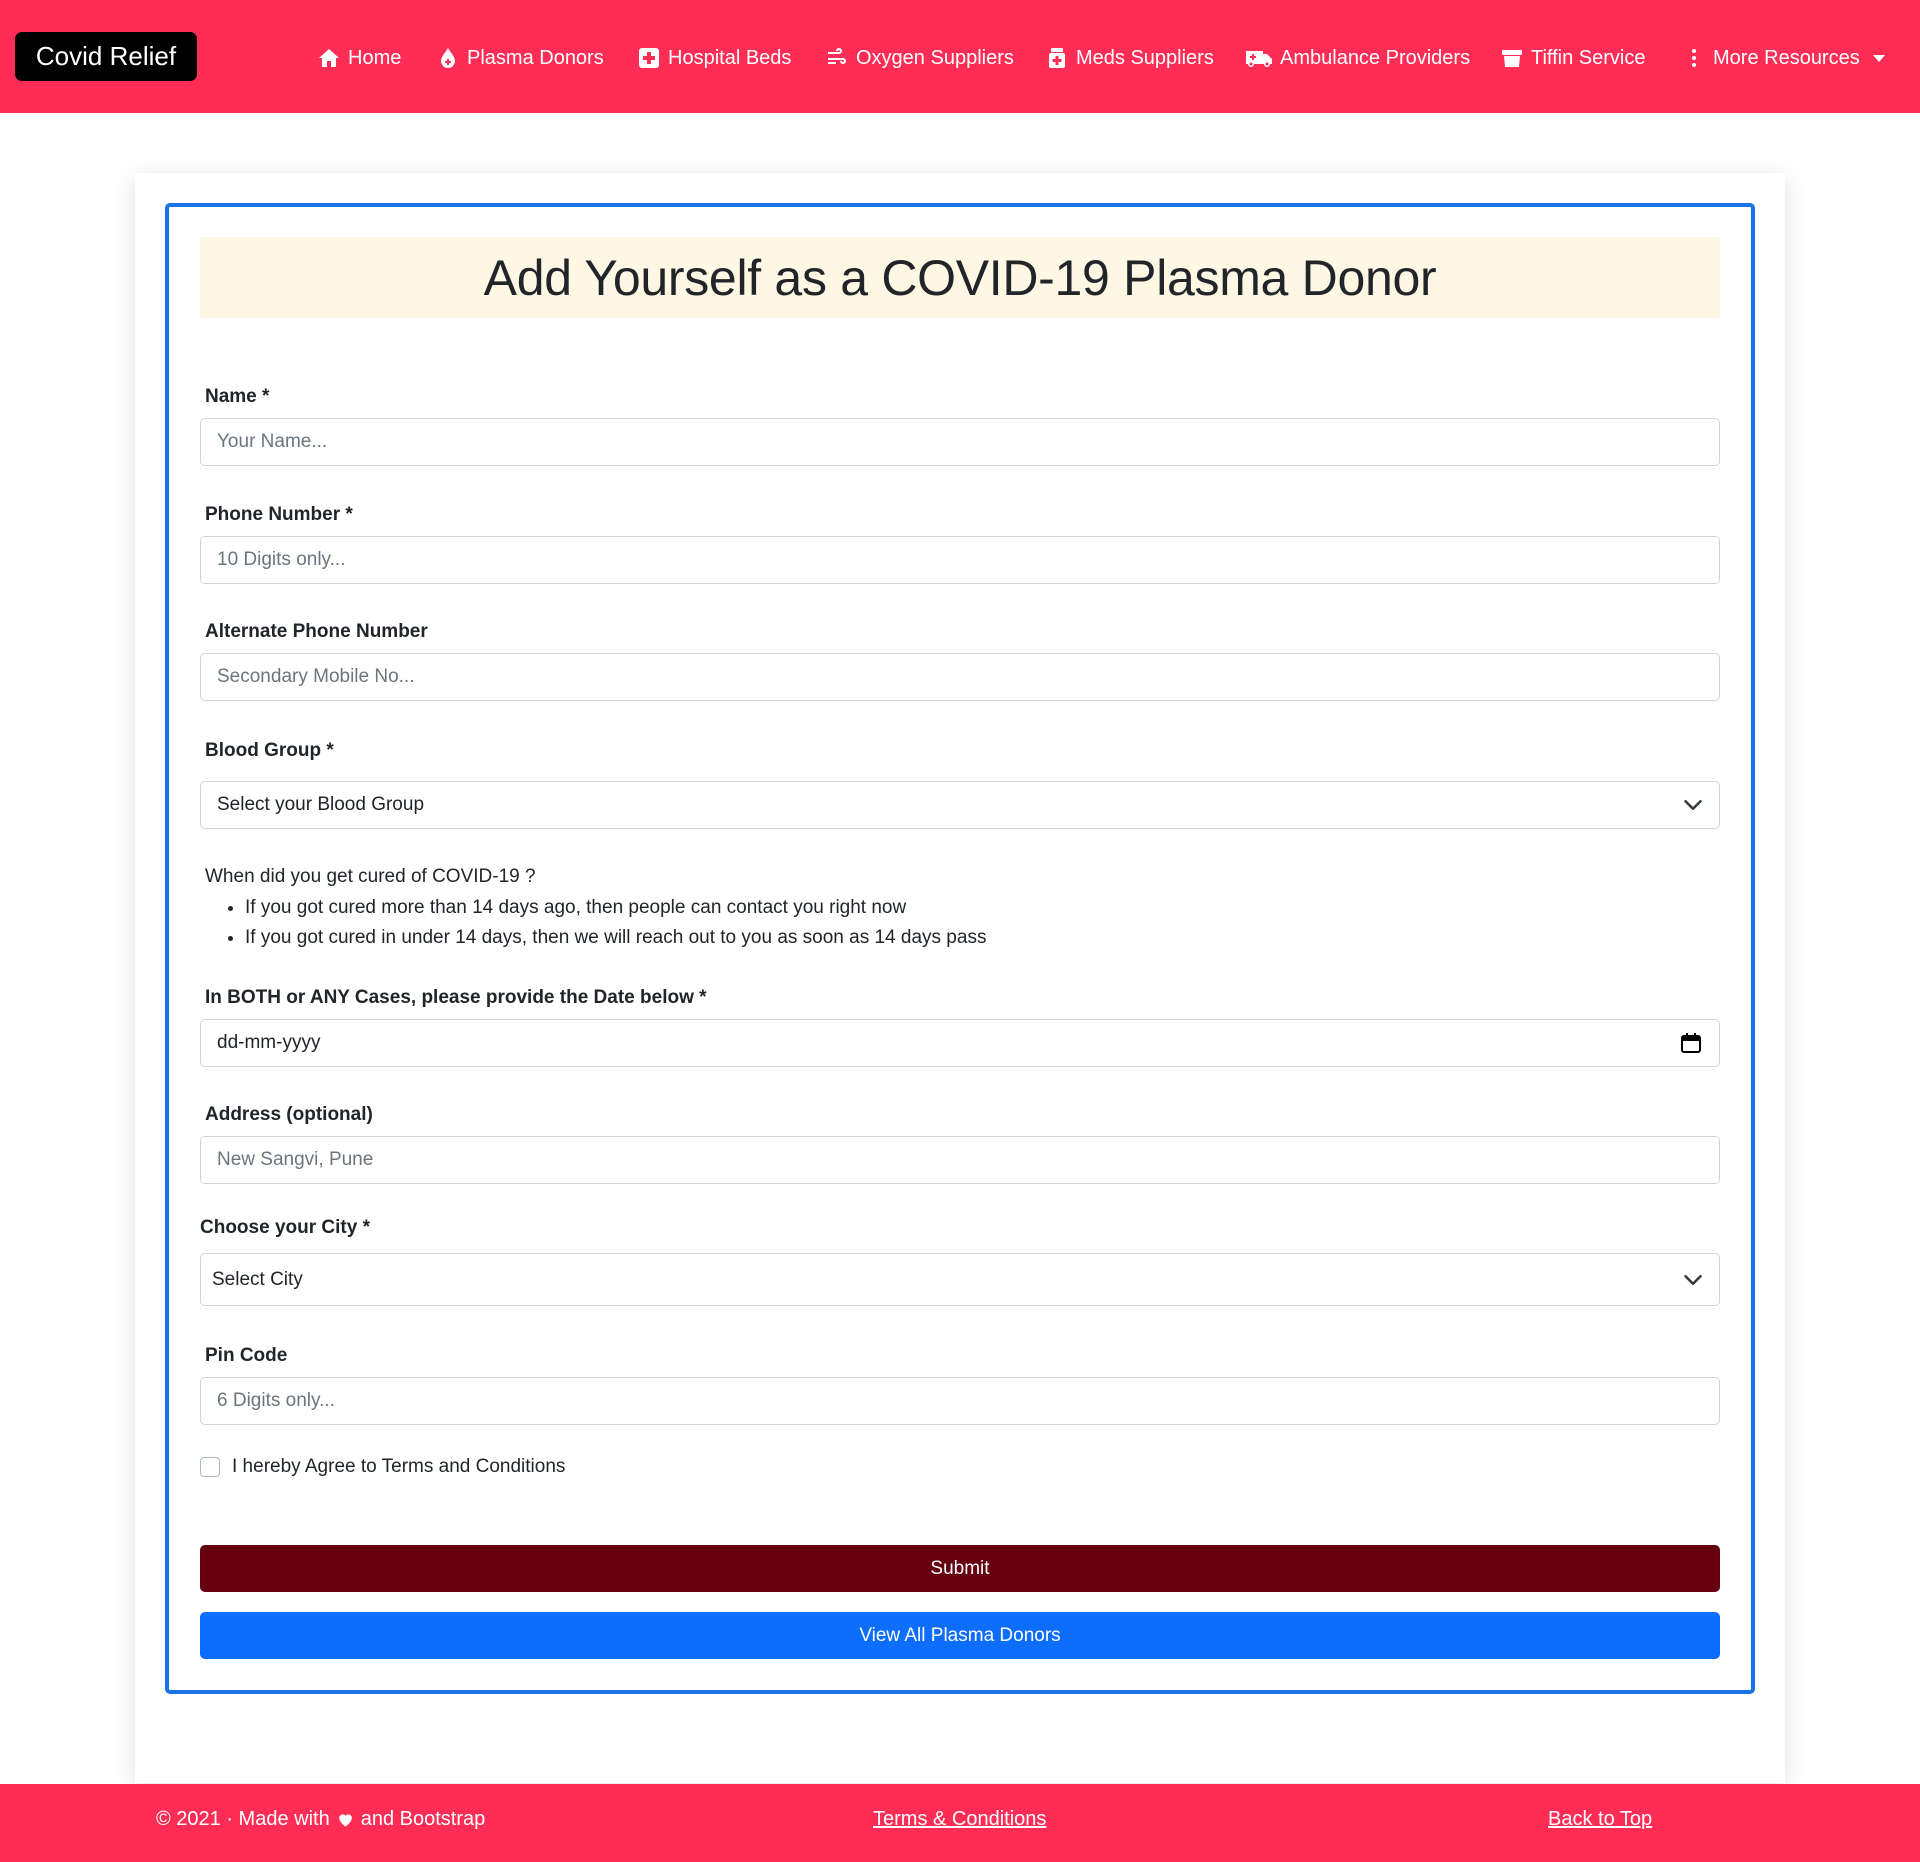 The image size is (1920, 1862). Describe the element at coordinates (960, 442) in the screenshot. I see `name-input` at that location.